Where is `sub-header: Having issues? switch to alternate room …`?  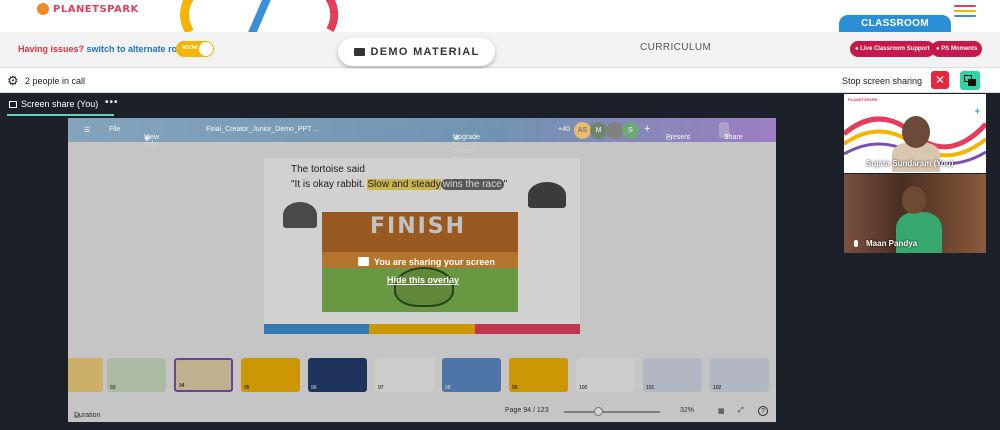
sub-header: Having issues? switch to alternate room … is located at coordinates (500, 50).